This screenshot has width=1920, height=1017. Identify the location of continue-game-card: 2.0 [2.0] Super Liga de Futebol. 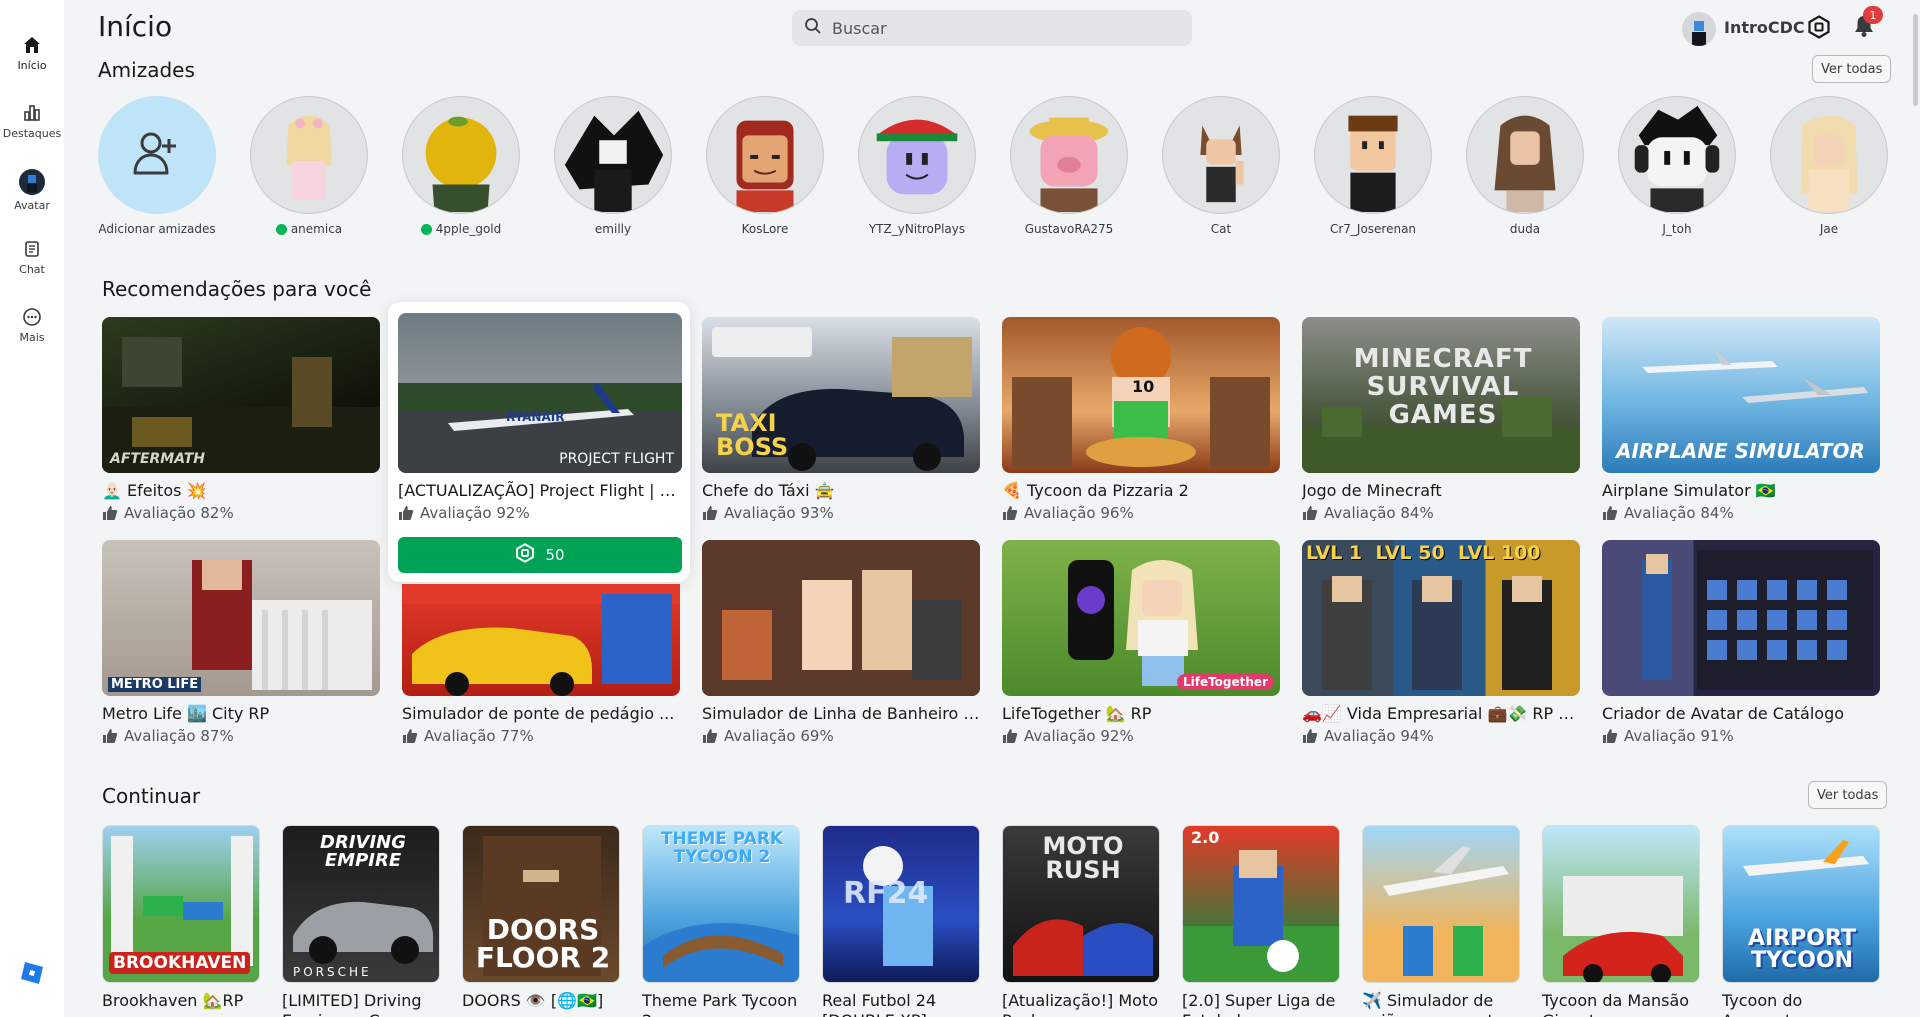
(1261, 921).